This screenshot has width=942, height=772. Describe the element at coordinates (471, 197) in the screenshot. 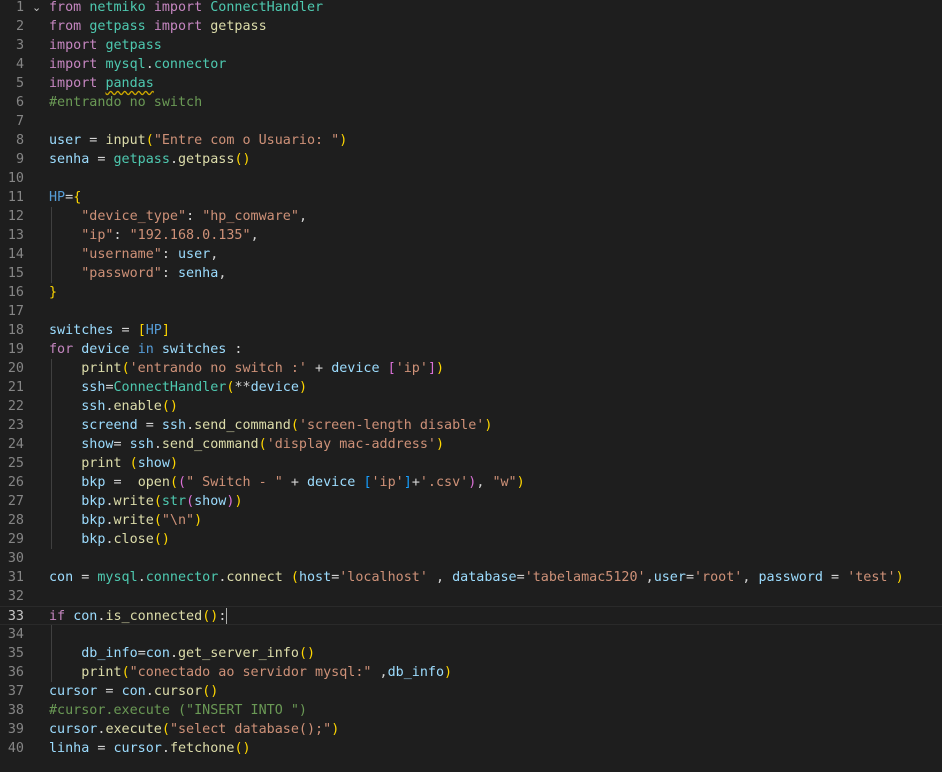

I see `code-line: 11 HP={` at that location.